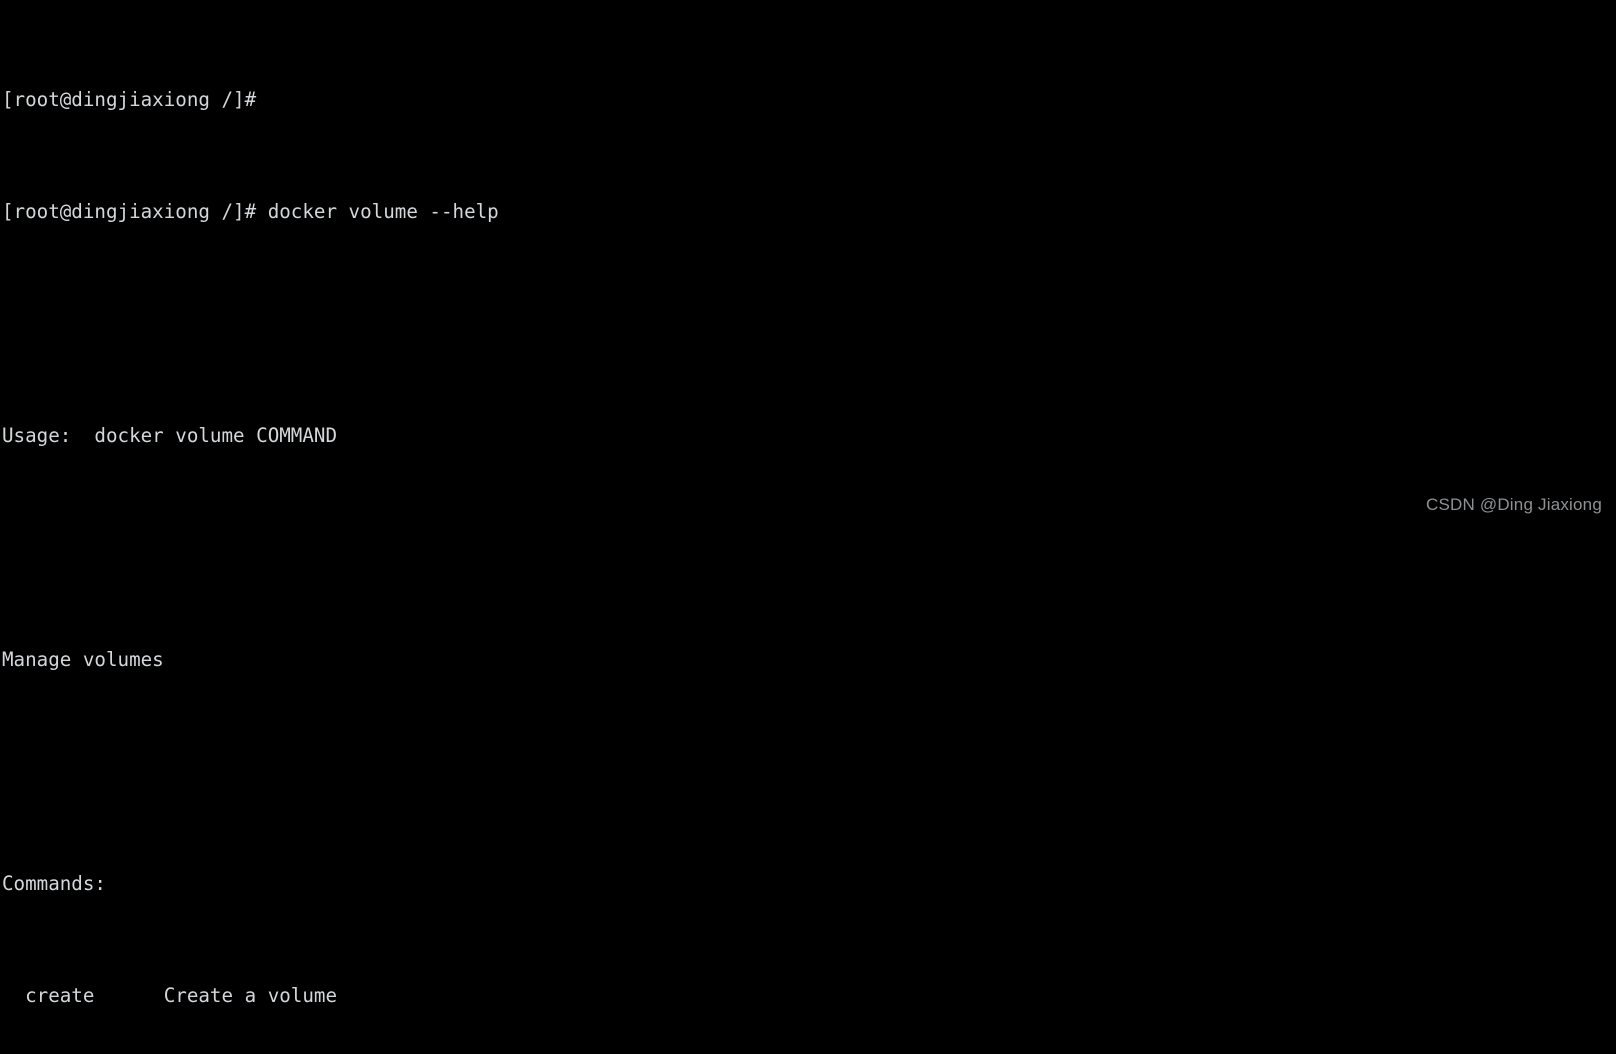  Describe the element at coordinates (129, 99) in the screenshot. I see `terminal-line-prompt-empty: [root@dingjiaxiong /]#` at that location.